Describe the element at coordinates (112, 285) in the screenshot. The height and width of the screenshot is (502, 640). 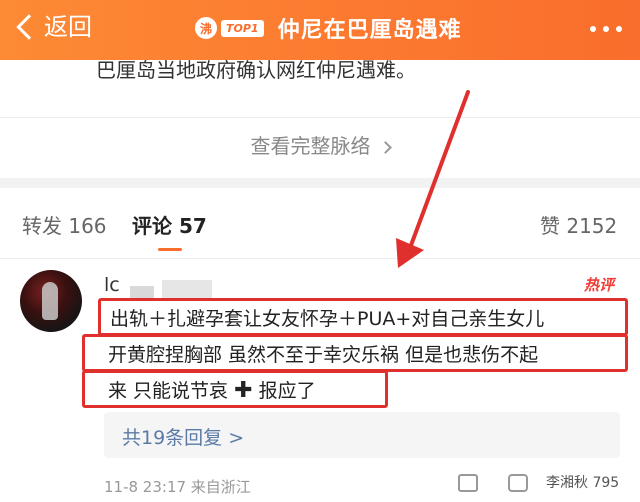
I see `comment-username: lc` at that location.